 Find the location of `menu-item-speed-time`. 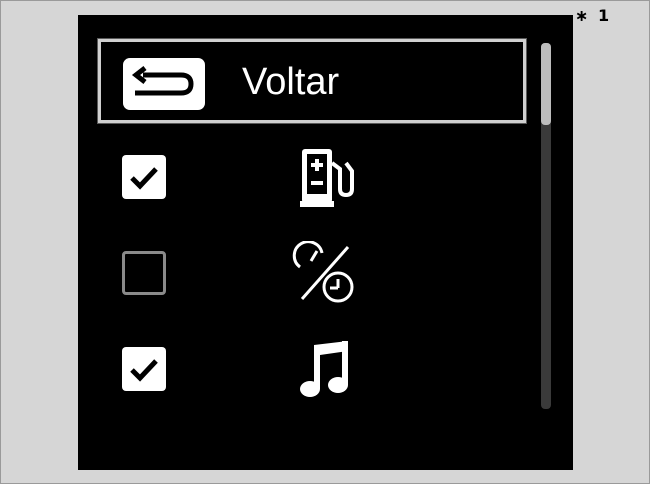

menu-item-speed-time is located at coordinates (322, 275).